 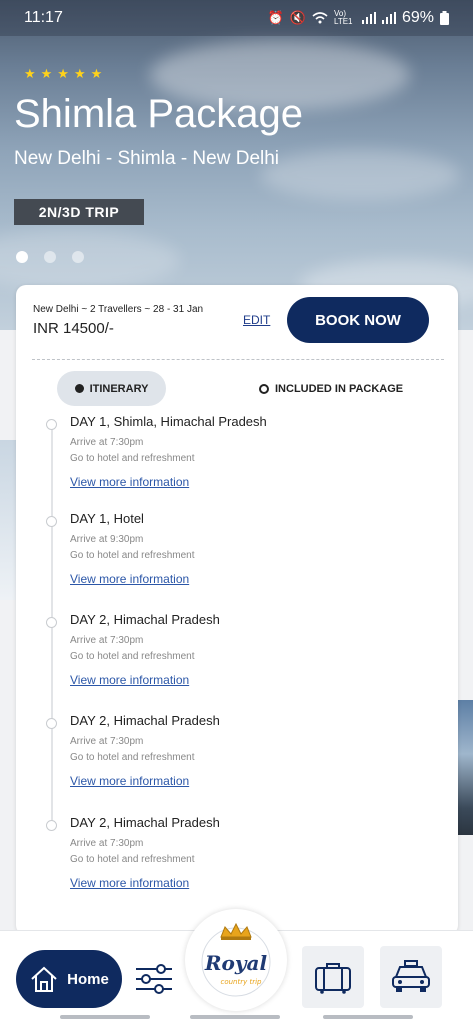 What do you see at coordinates (358, 18) in the screenshot?
I see `status-icons: ⏰ 🔇 Vo) LTE1 69%` at bounding box center [358, 18].